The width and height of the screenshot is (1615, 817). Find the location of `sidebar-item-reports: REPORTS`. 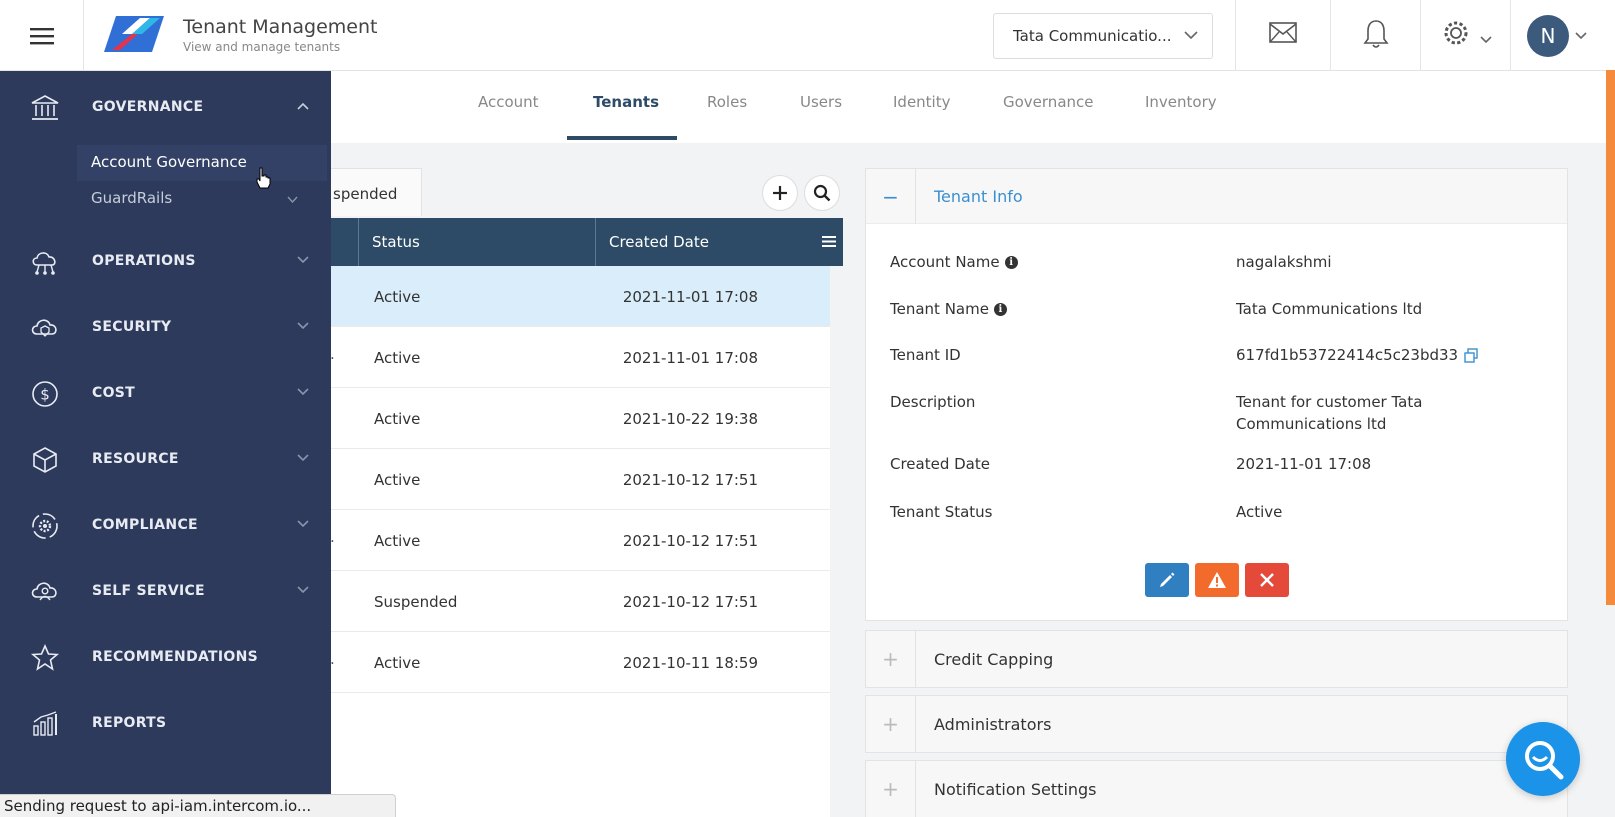

sidebar-item-reports: REPORTS is located at coordinates (165, 724).